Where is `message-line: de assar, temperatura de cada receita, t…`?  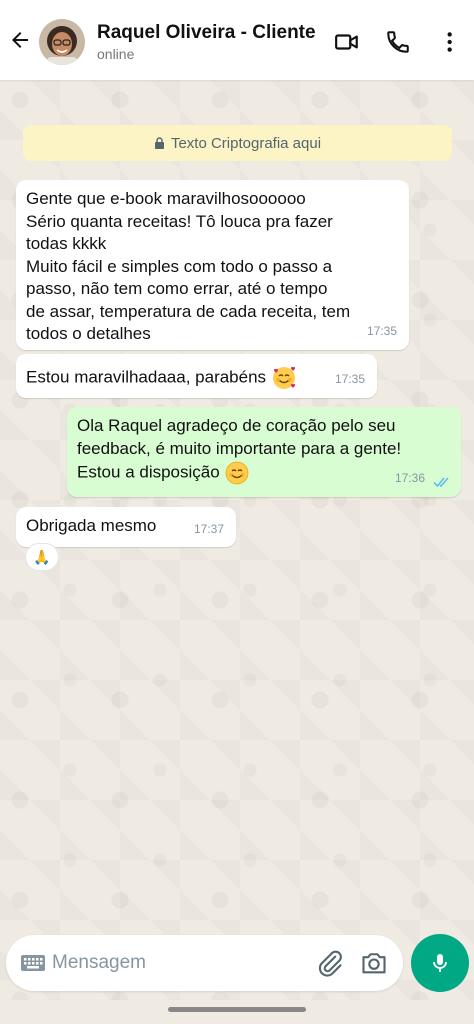
message-line: de assar, temperatura de cada receita, t… is located at coordinates (188, 311).